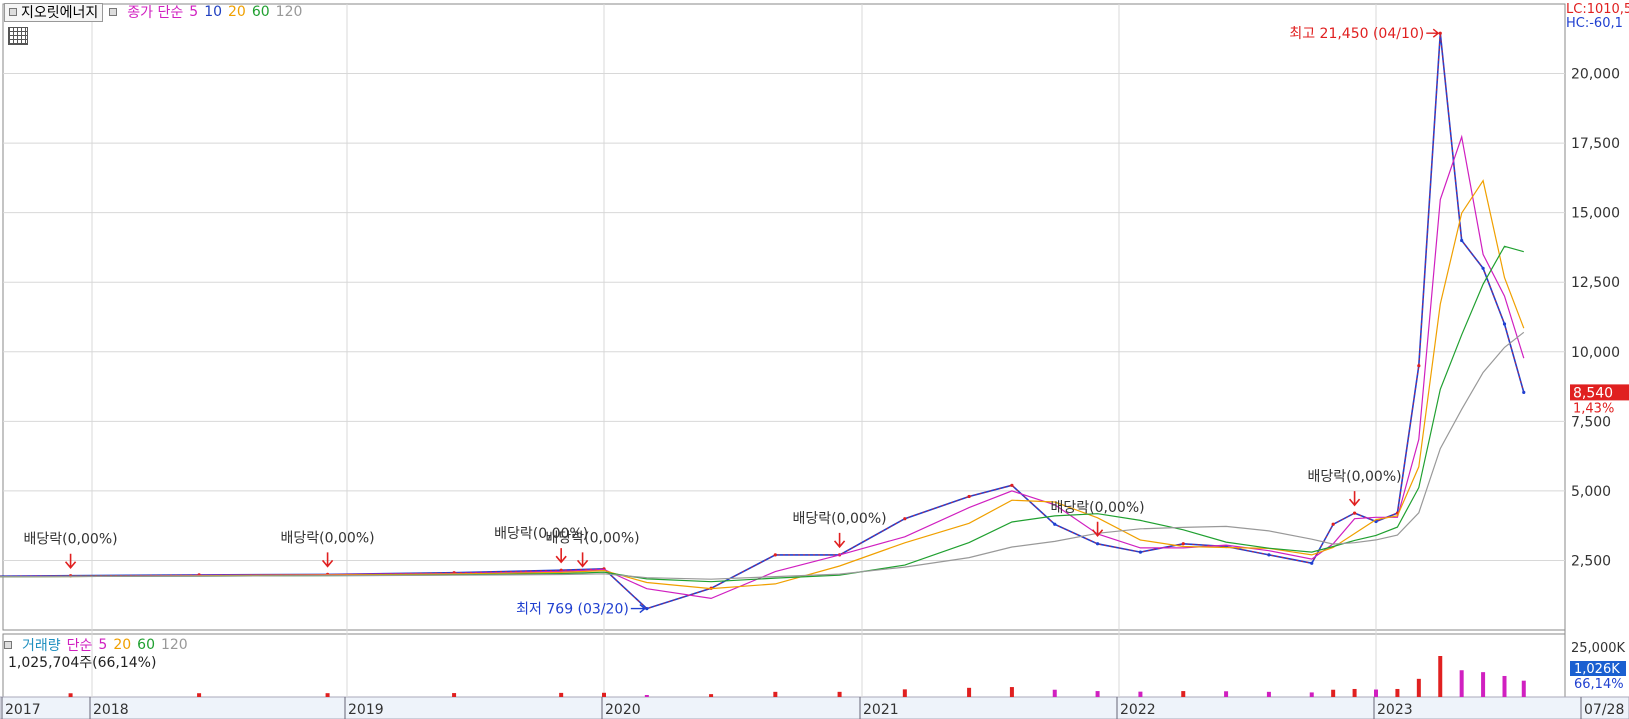 This screenshot has height=719, width=1629. I want to click on high-annotation: 최고 21,450 (04/10), so click(1356, 34).